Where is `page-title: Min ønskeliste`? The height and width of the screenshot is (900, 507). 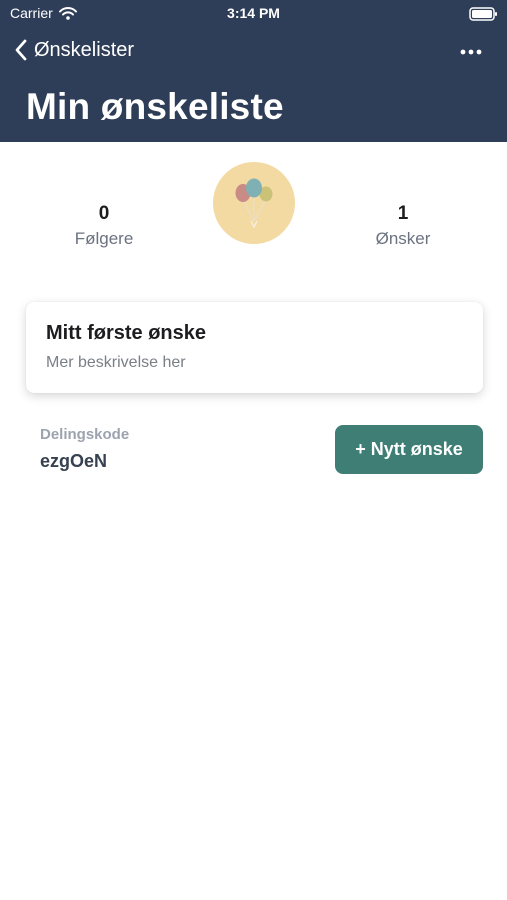
page-title: Min ønskeliste is located at coordinates (155, 106).